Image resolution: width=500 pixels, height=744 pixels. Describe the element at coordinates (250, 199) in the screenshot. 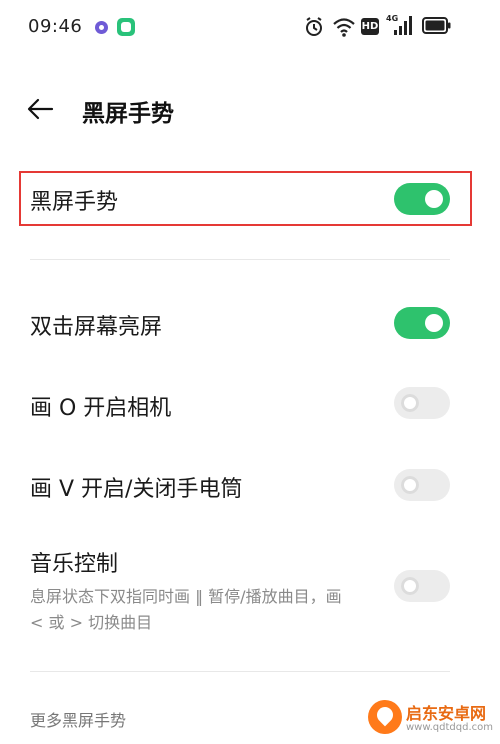

I see `setting-row-black-screen-gesture: 黑屏手势` at that location.